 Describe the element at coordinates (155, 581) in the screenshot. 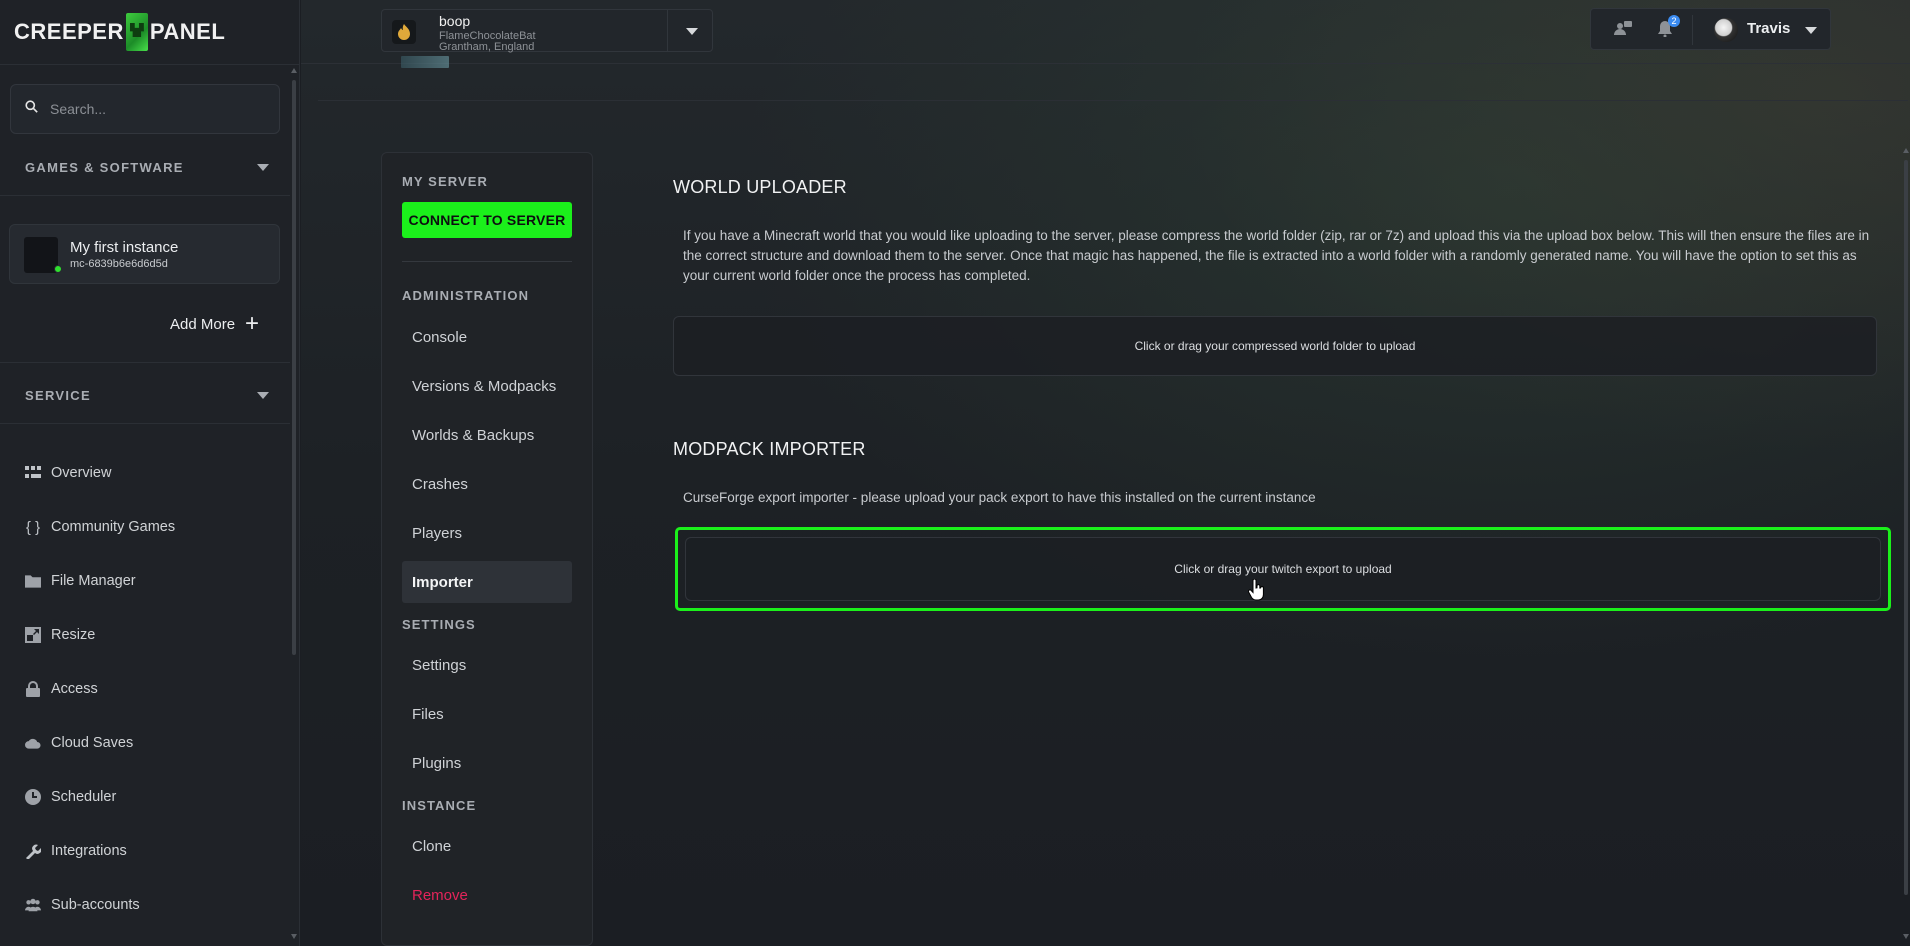

I see `nav-item-file-manager: File Manager` at that location.